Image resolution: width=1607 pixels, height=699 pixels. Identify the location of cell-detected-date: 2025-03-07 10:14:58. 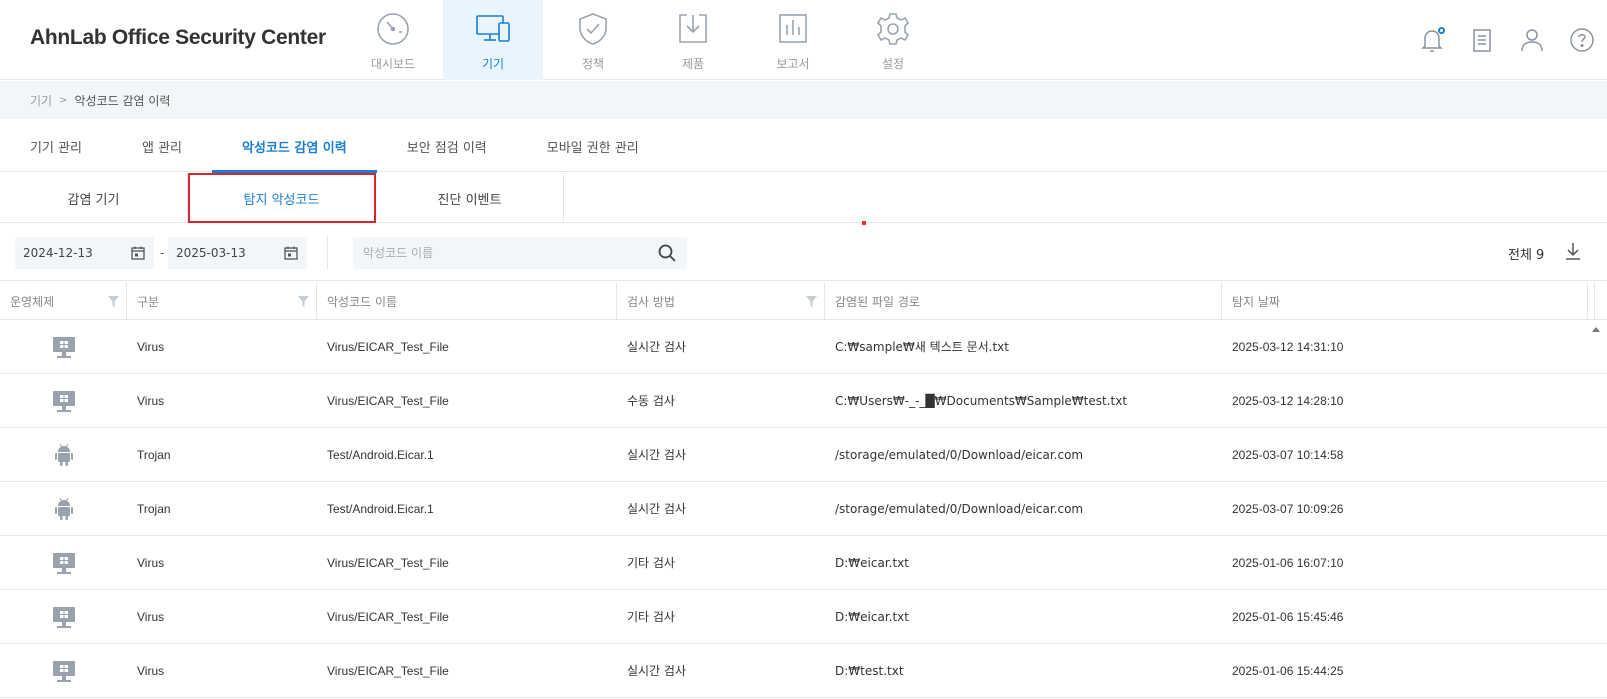
(1288, 454).